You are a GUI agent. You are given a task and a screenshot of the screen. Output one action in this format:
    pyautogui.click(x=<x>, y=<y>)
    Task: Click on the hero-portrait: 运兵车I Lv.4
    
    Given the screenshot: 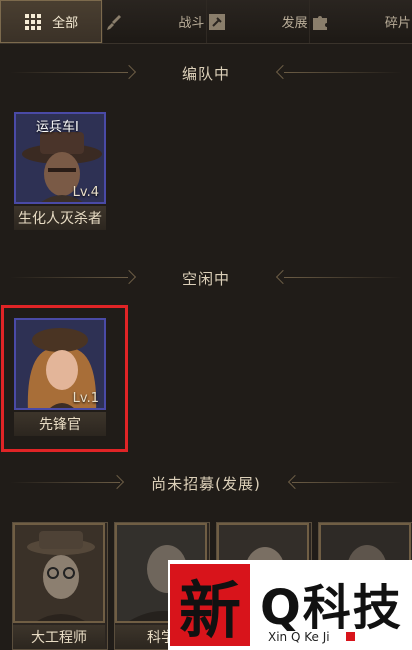 What is the action you would take?
    pyautogui.click(x=60, y=158)
    